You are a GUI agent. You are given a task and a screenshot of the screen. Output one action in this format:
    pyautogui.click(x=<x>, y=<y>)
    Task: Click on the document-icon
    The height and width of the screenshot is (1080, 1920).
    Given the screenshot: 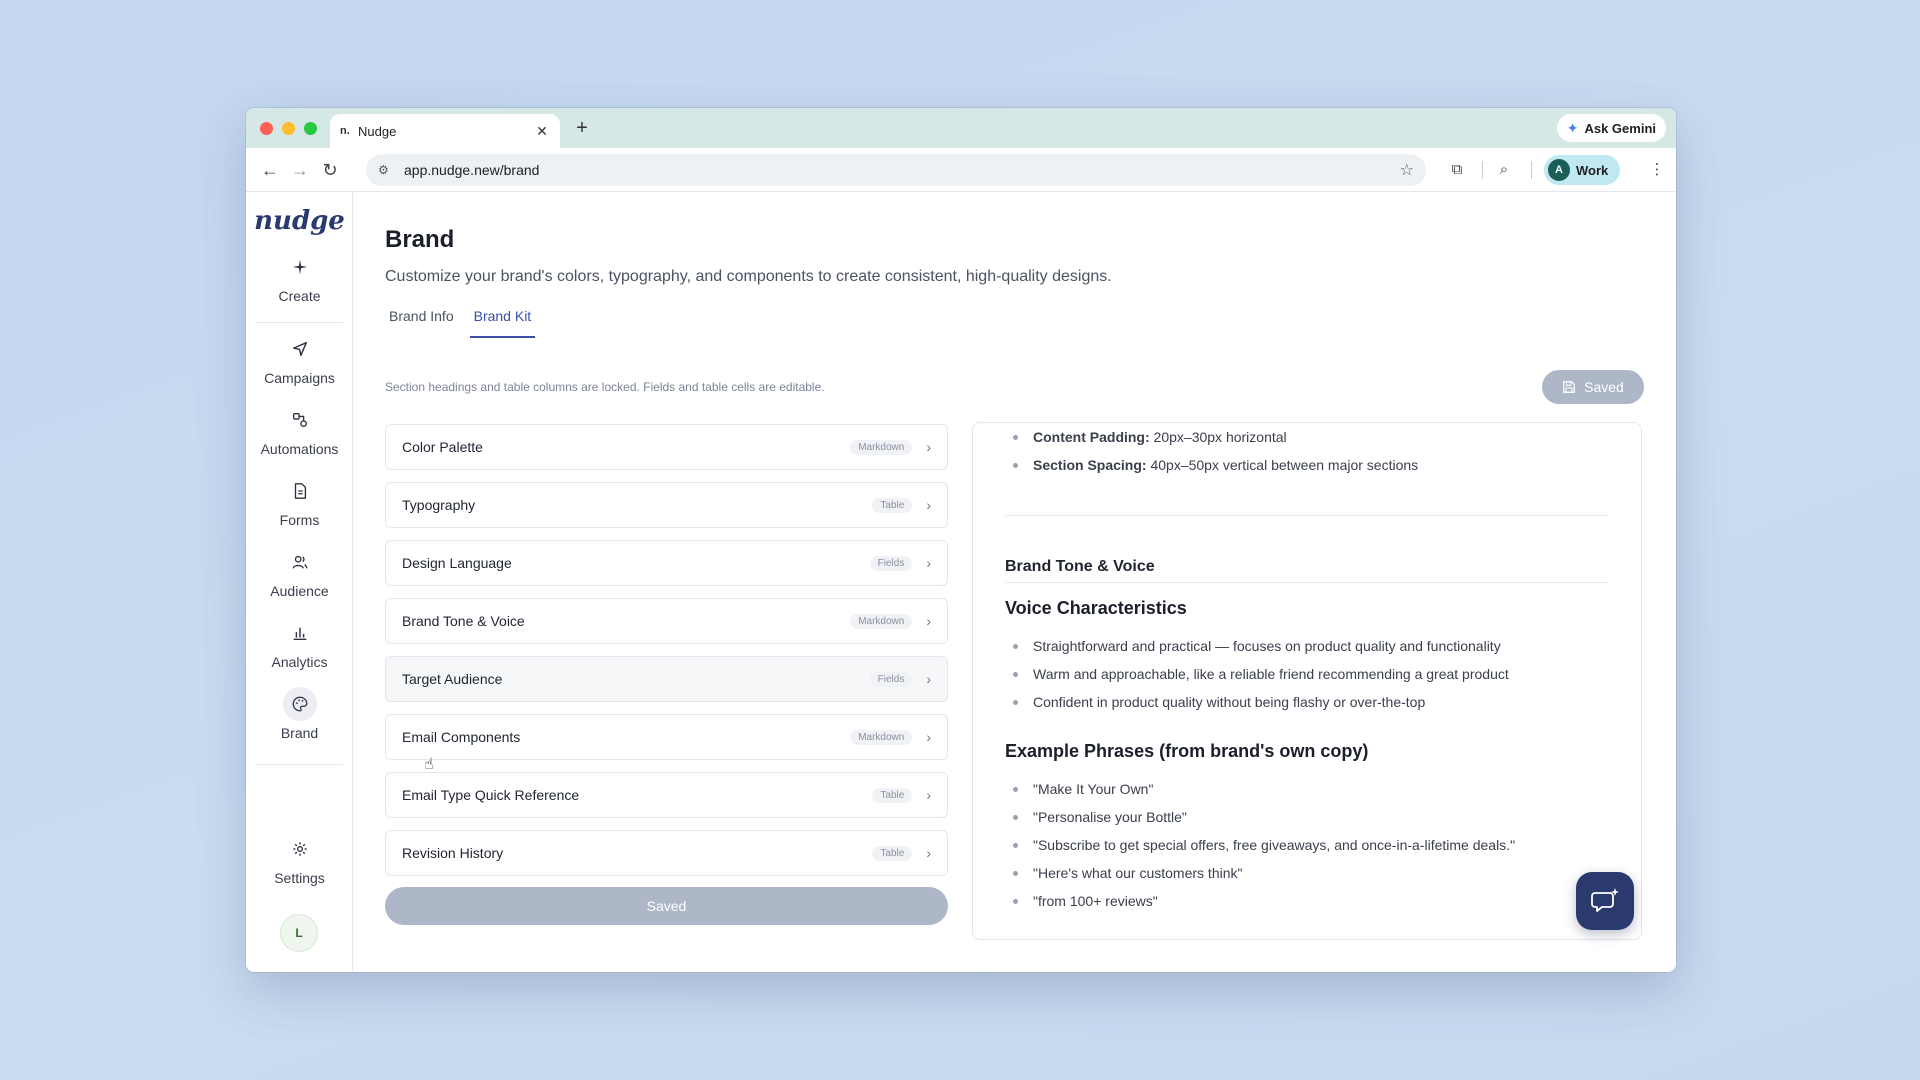 What is the action you would take?
    pyautogui.click(x=300, y=491)
    